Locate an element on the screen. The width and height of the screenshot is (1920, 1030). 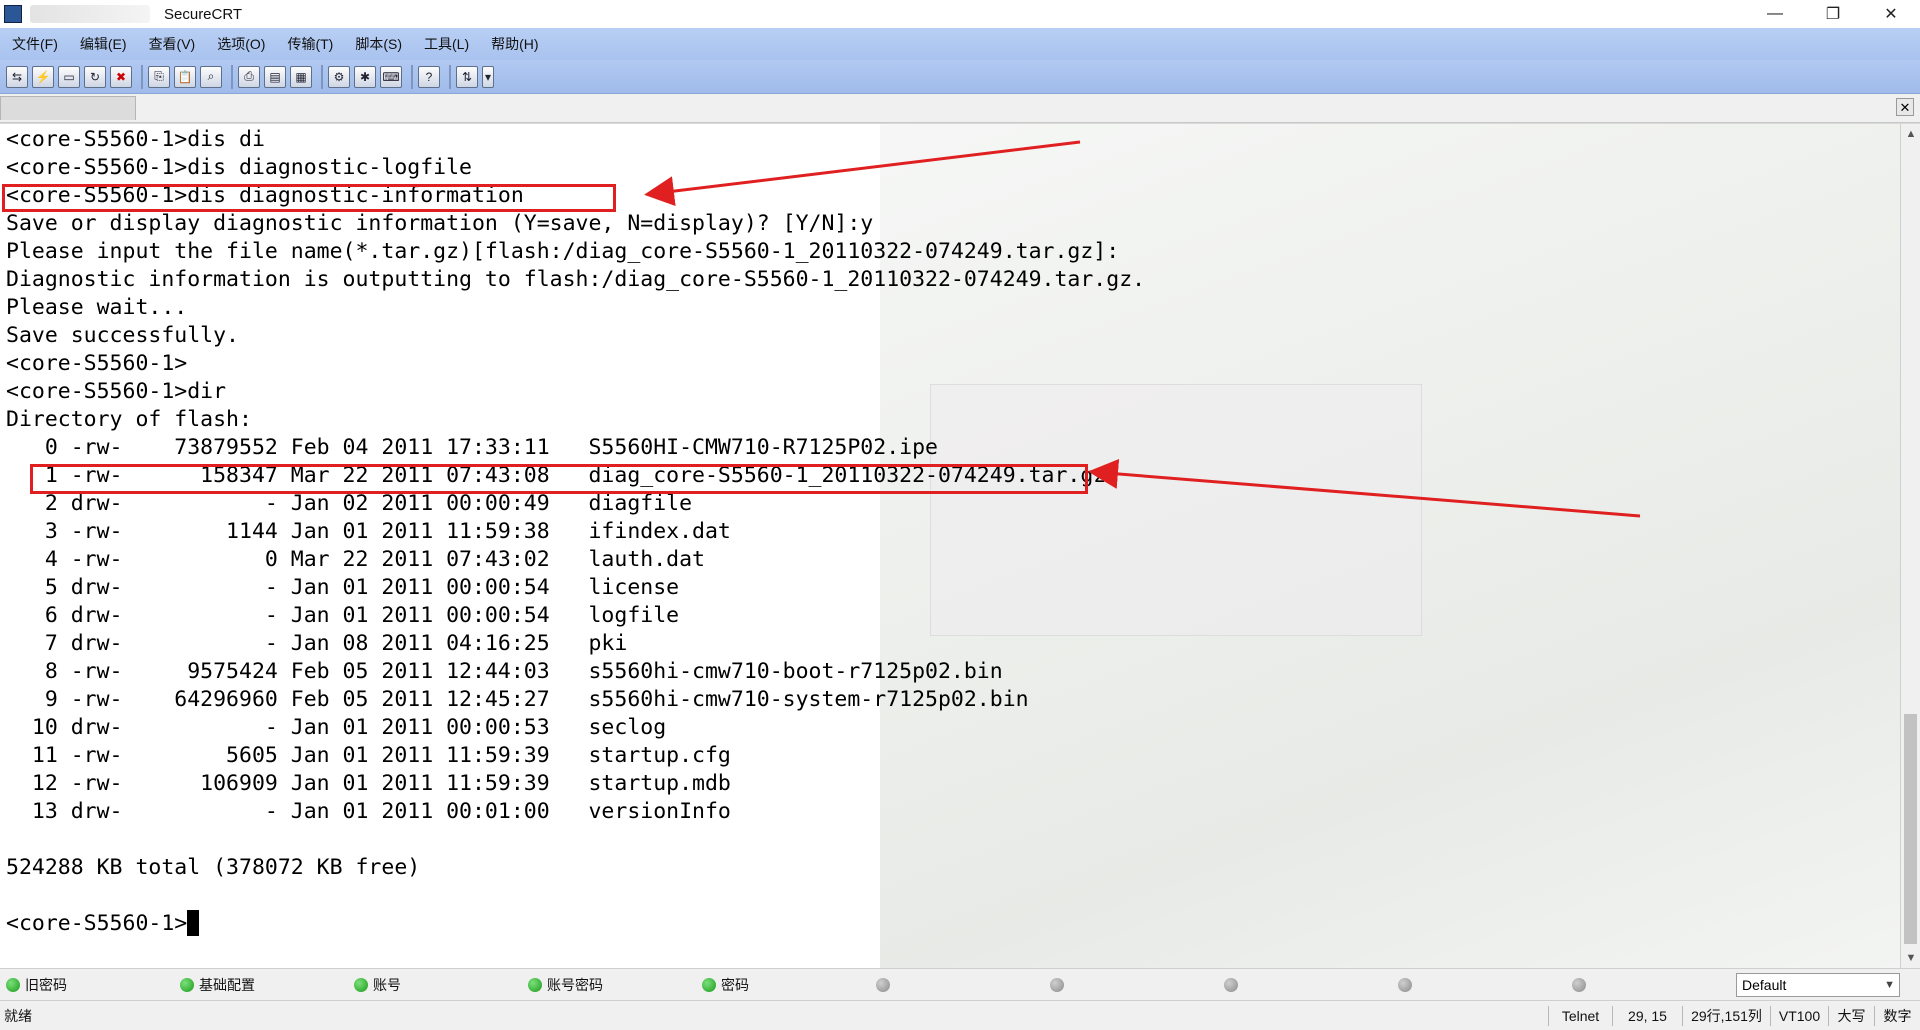
window-controls: — ❐ ✕ is located at coordinates (1833, 14).